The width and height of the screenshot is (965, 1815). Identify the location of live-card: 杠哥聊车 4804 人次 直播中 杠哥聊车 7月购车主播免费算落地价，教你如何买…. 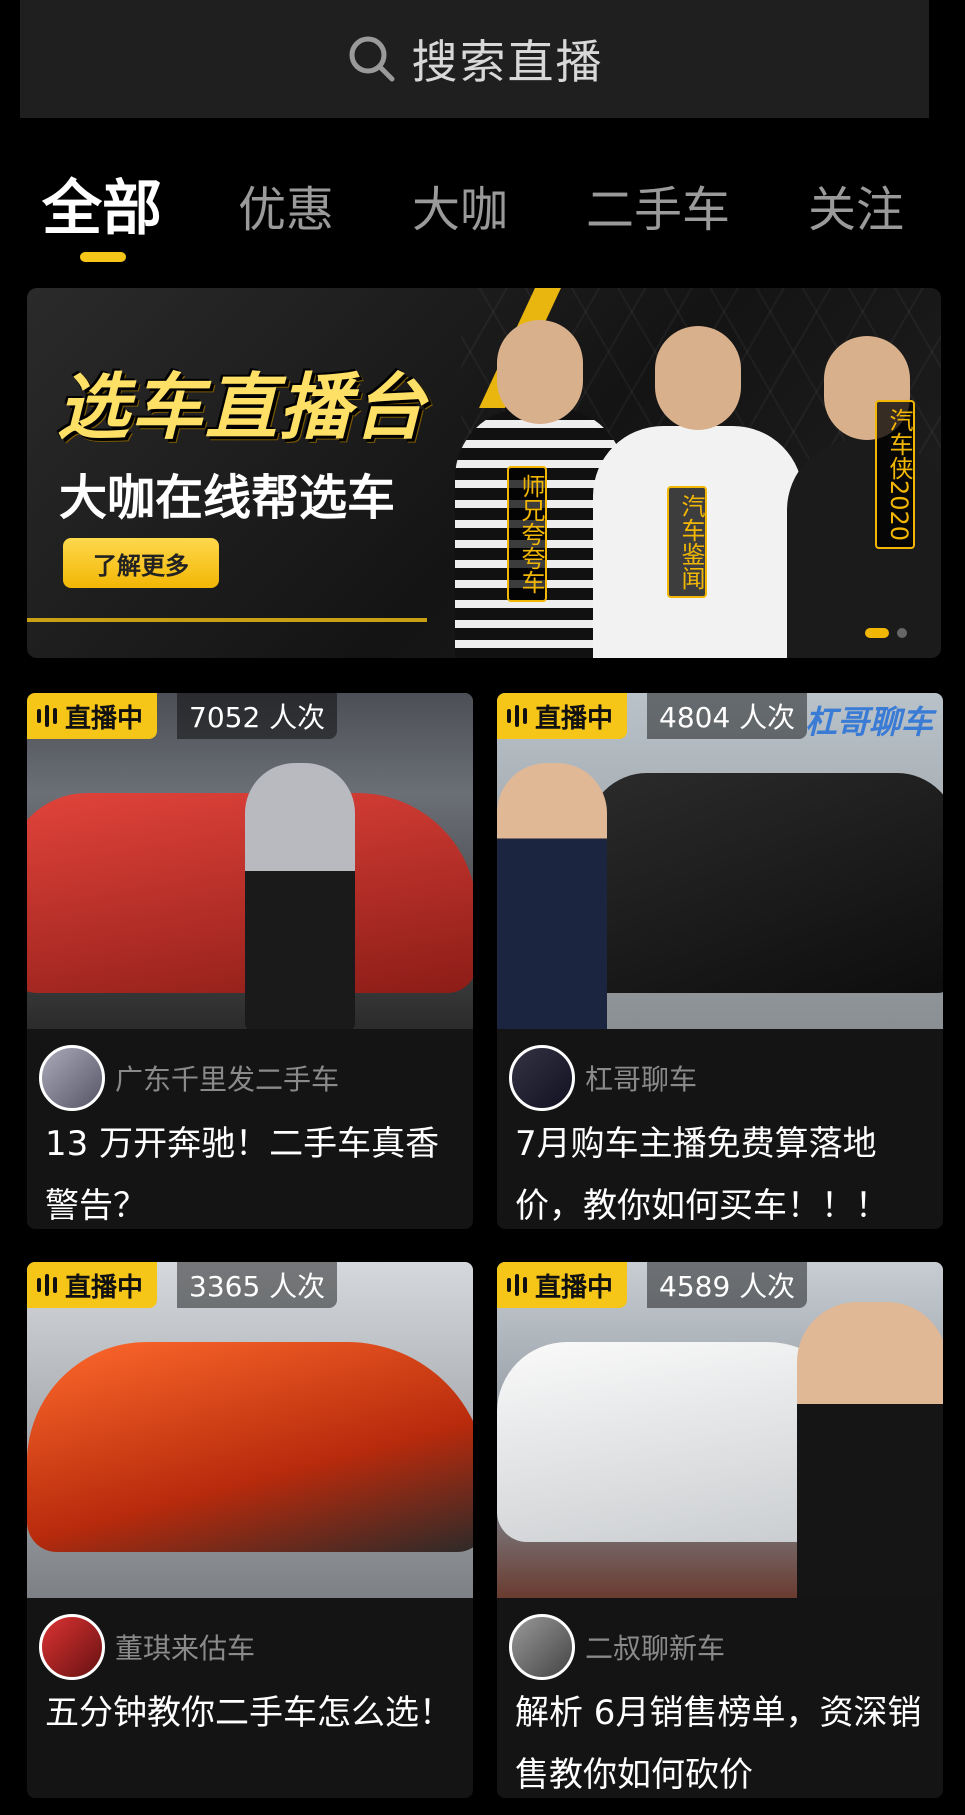
(720, 961).